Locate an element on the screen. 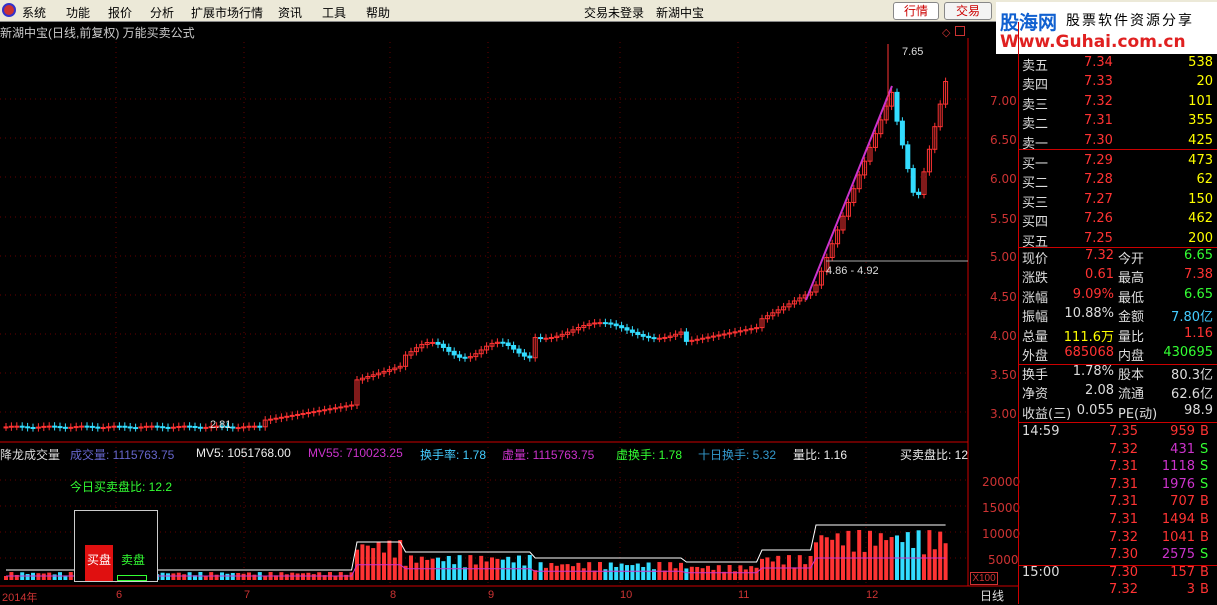  menu-extended-market: 扩展市场行情 is located at coordinates (227, 12).